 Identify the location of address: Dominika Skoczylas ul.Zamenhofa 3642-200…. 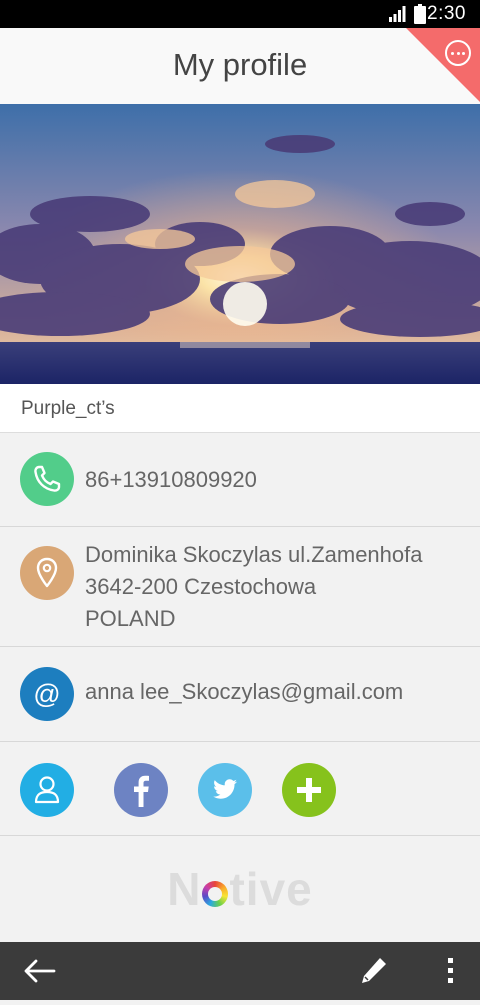
(253, 587).